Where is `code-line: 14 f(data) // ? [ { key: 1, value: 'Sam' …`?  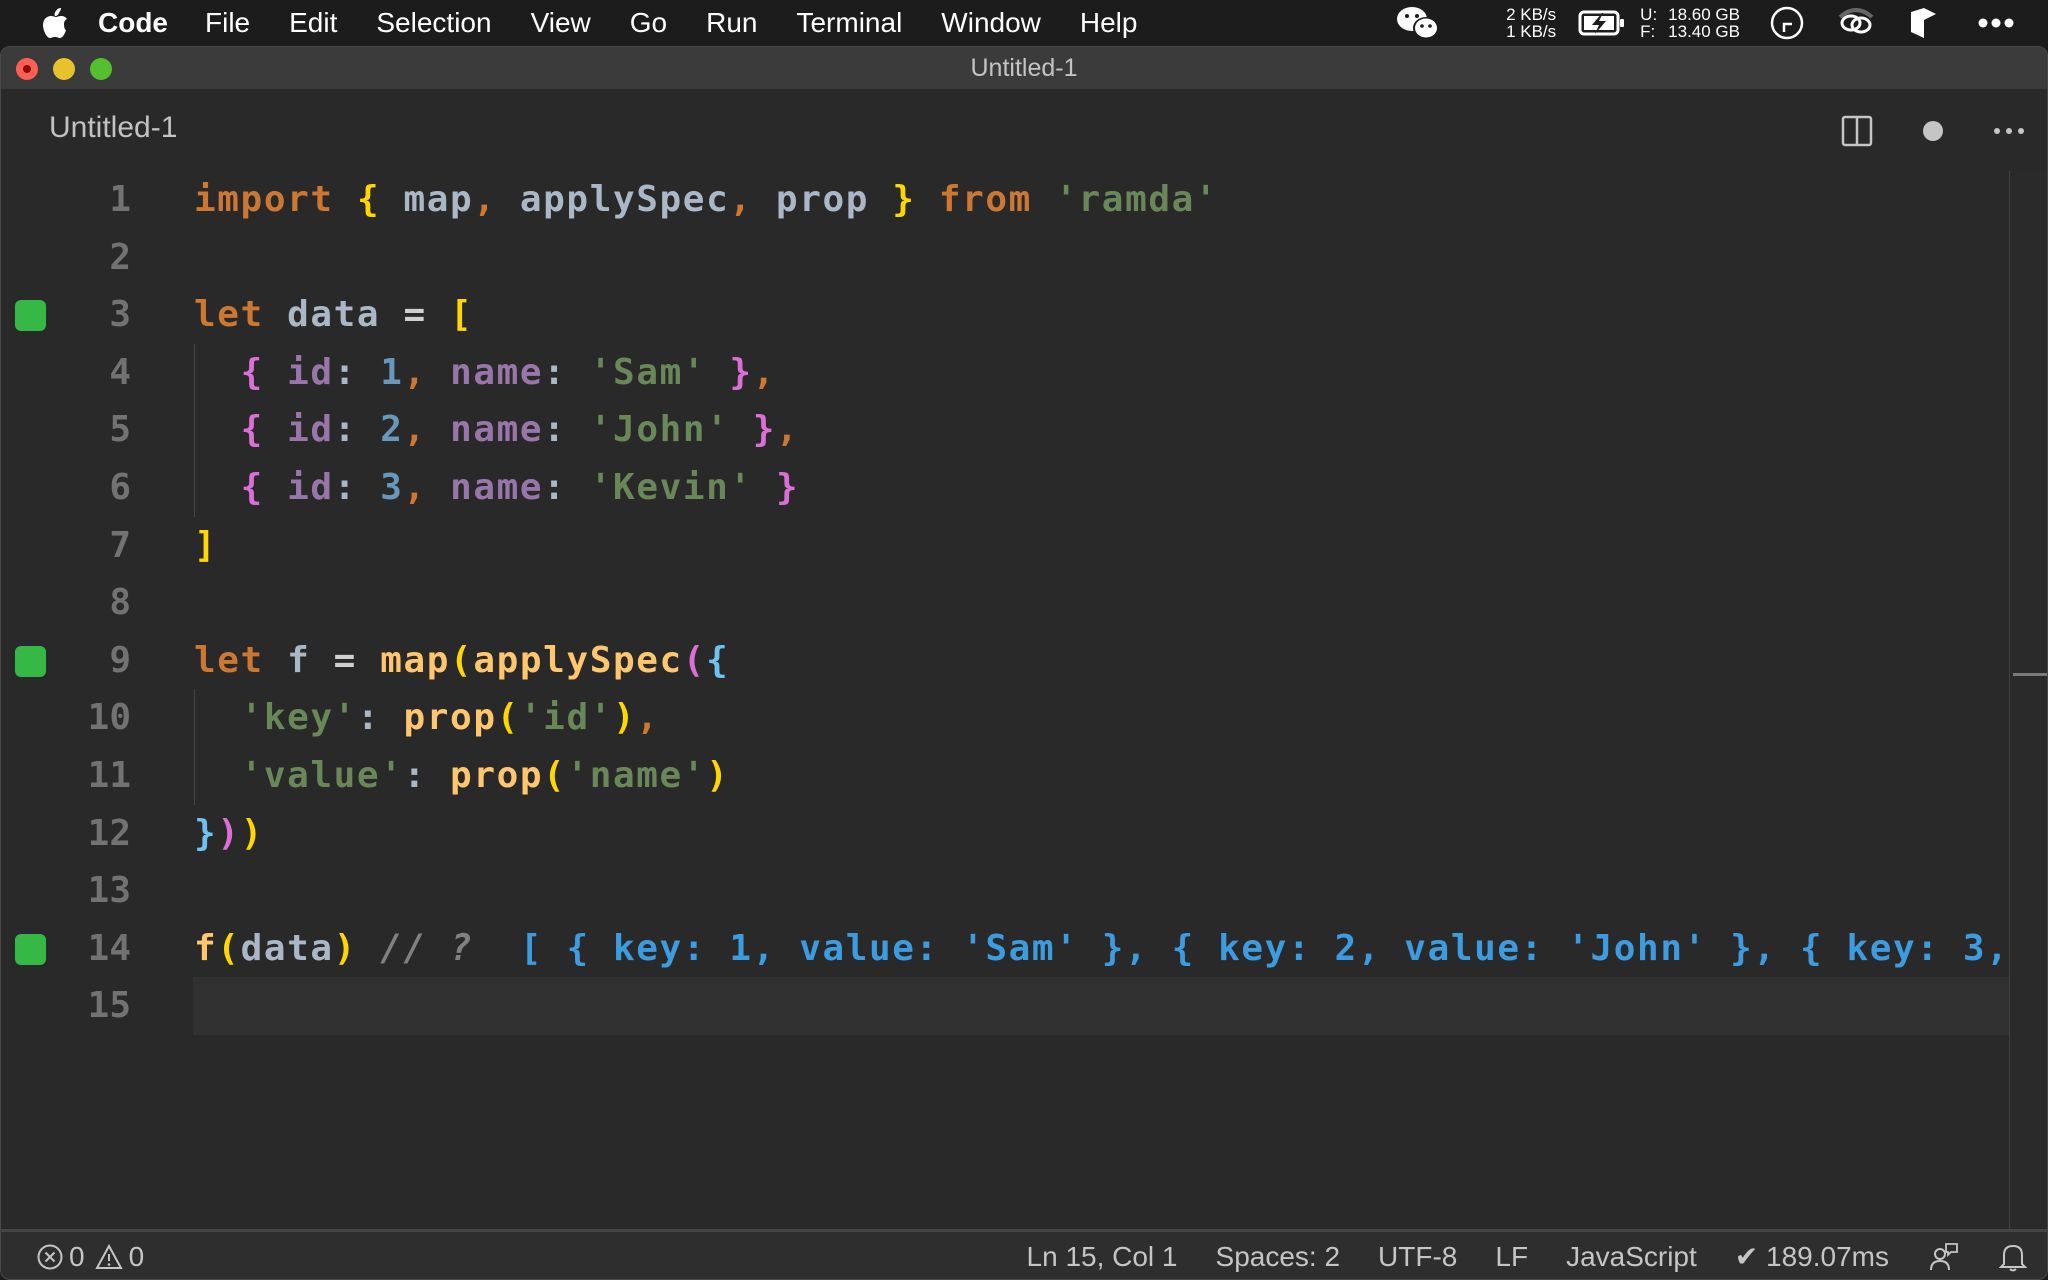
code-line: 14 f(data) // ? [ { key: 1, value: 'Sam' … is located at coordinates (1006, 949).